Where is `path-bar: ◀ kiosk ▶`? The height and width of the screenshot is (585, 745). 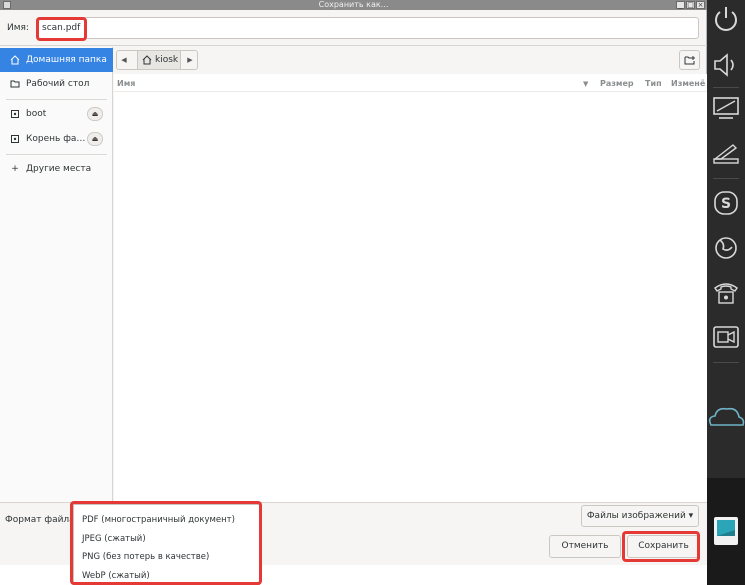 path-bar: ◀ kiosk ▶ is located at coordinates (157, 60).